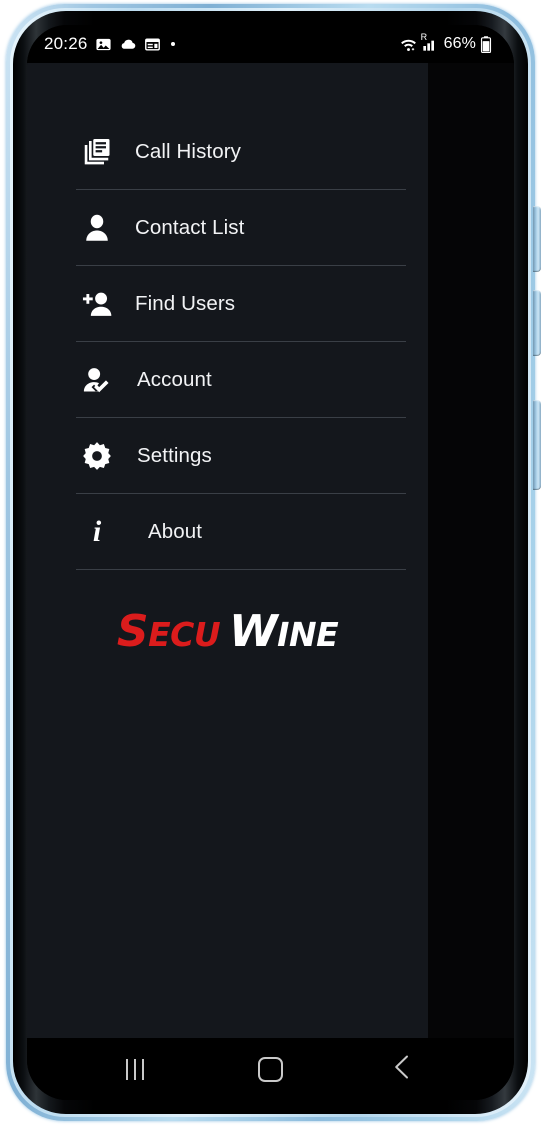 The height and width of the screenshot is (1125, 541). What do you see at coordinates (241, 569) in the screenshot?
I see `menu-divider` at bounding box center [241, 569].